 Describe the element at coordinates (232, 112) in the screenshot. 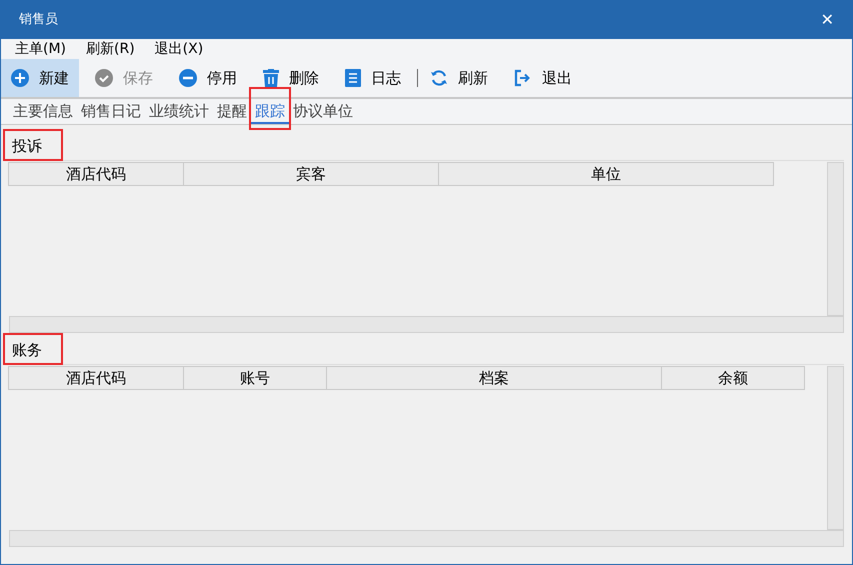

I see `tab: 提醒` at that location.